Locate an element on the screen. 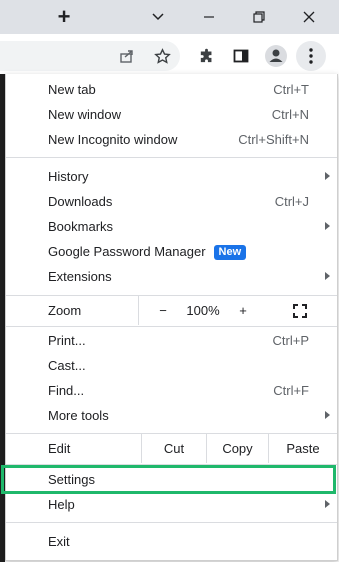 The height and width of the screenshot is (562, 339). menu-item-label: Extensions is located at coordinates (80, 276).